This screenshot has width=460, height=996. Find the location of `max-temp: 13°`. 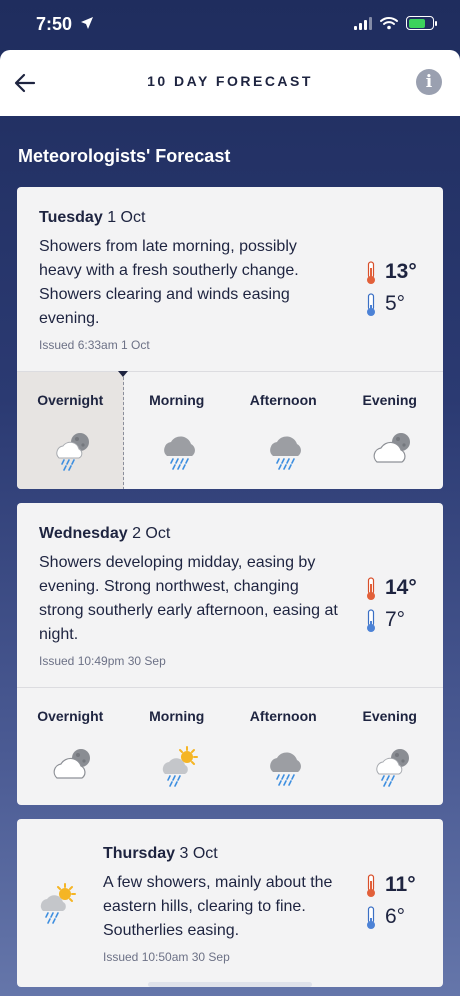

max-temp: 13° is located at coordinates (401, 271).